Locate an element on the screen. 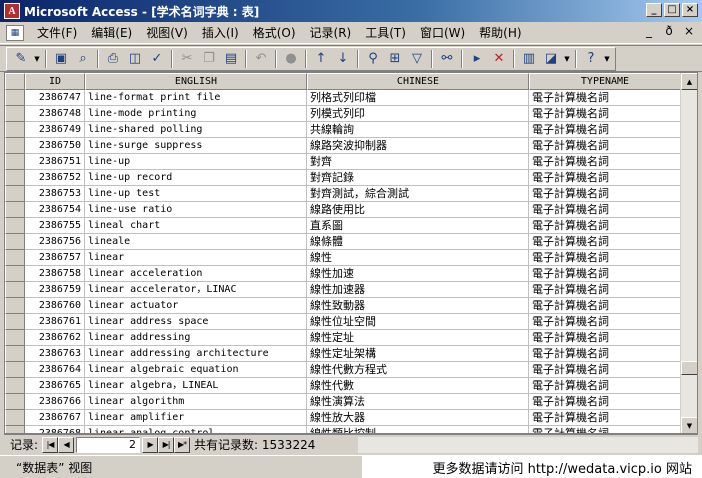 The image size is (702, 478). find-icon: ⚯ is located at coordinates (447, 59).